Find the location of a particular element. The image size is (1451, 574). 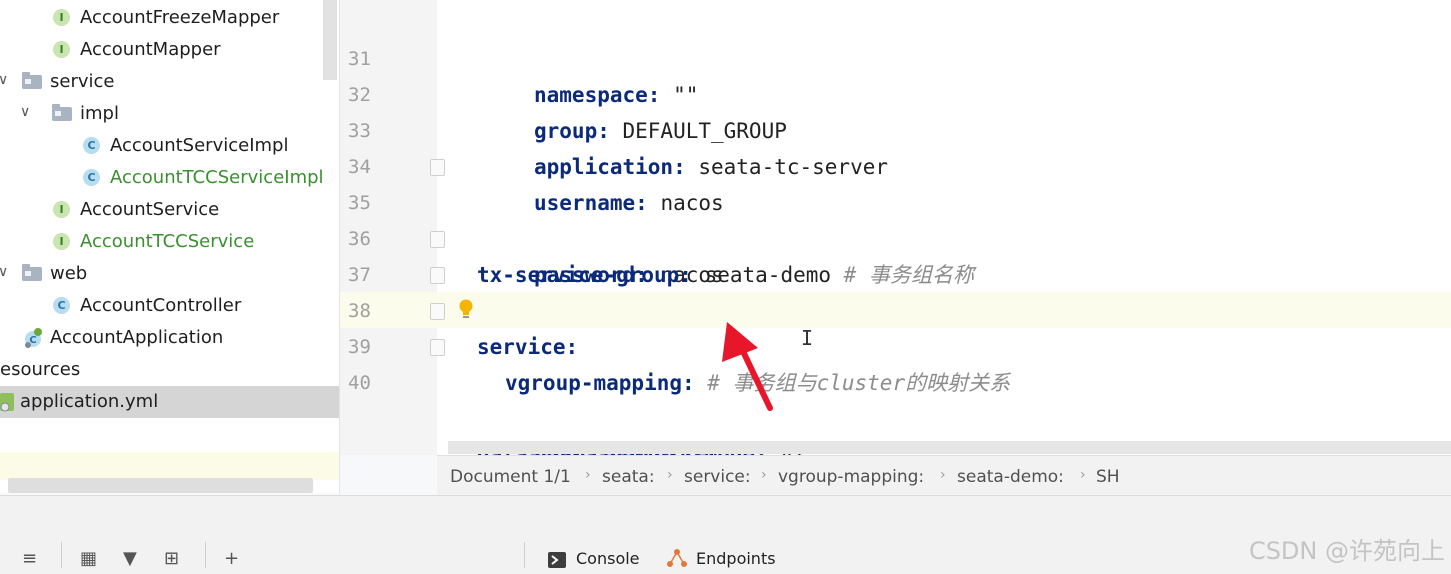

group-by-icon: ▦ is located at coordinates (88, 558).